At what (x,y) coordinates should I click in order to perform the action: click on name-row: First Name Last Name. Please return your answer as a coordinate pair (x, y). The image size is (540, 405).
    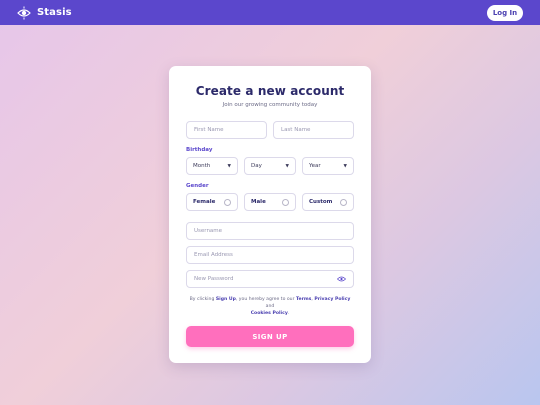
    Looking at the image, I should click on (270, 130).